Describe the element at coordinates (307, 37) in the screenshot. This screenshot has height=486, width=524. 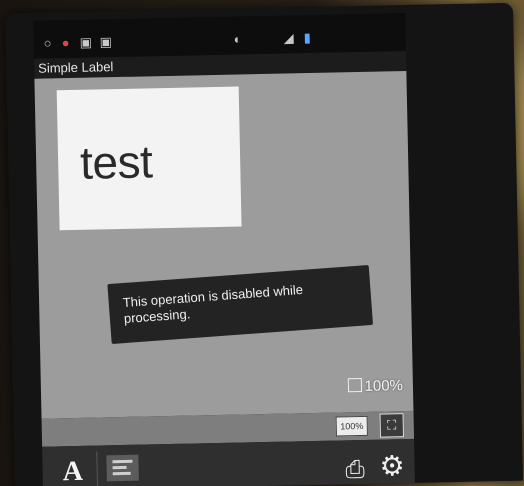
I see `battery-icon: ▮` at that location.